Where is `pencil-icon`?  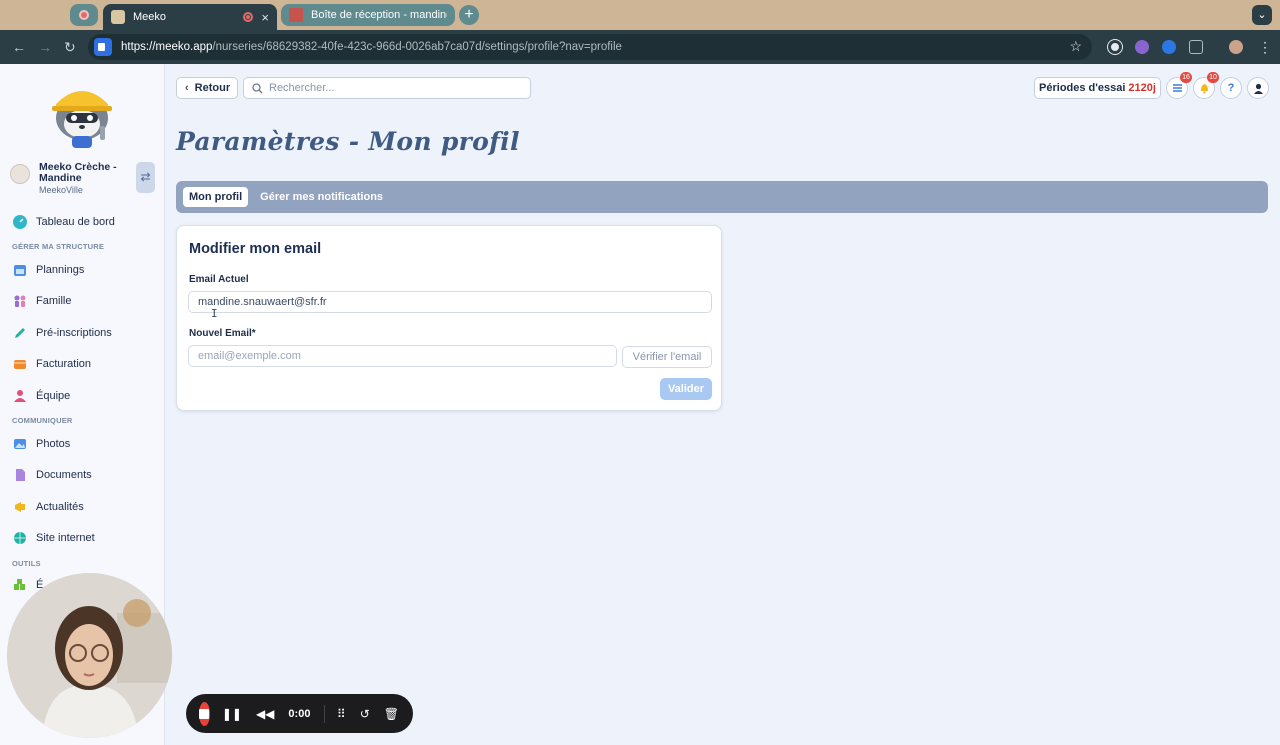
pencil-icon is located at coordinates (20, 333).